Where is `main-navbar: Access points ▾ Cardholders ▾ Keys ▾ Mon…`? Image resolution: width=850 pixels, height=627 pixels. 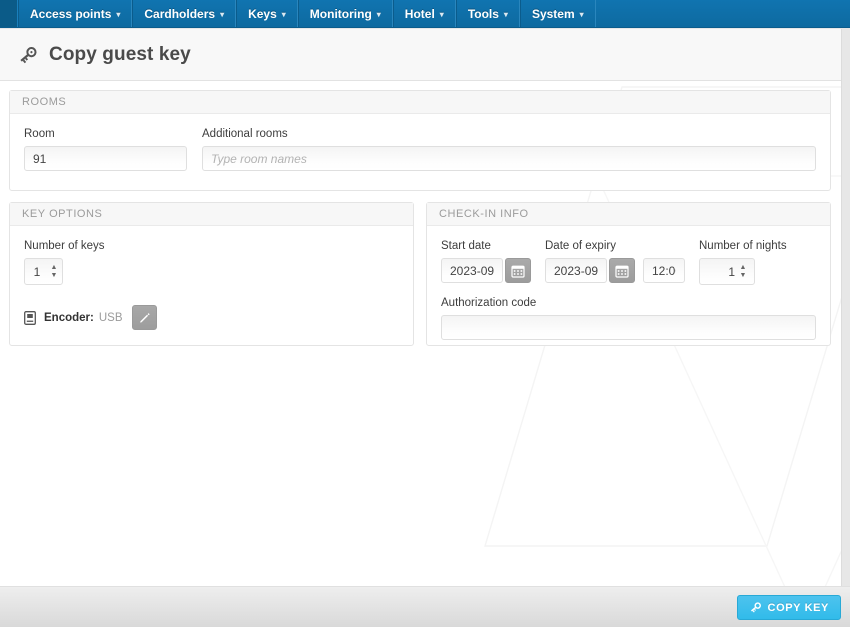
main-navbar: Access points ▾ Cardholders ▾ Keys ▾ Mon… is located at coordinates (425, 14).